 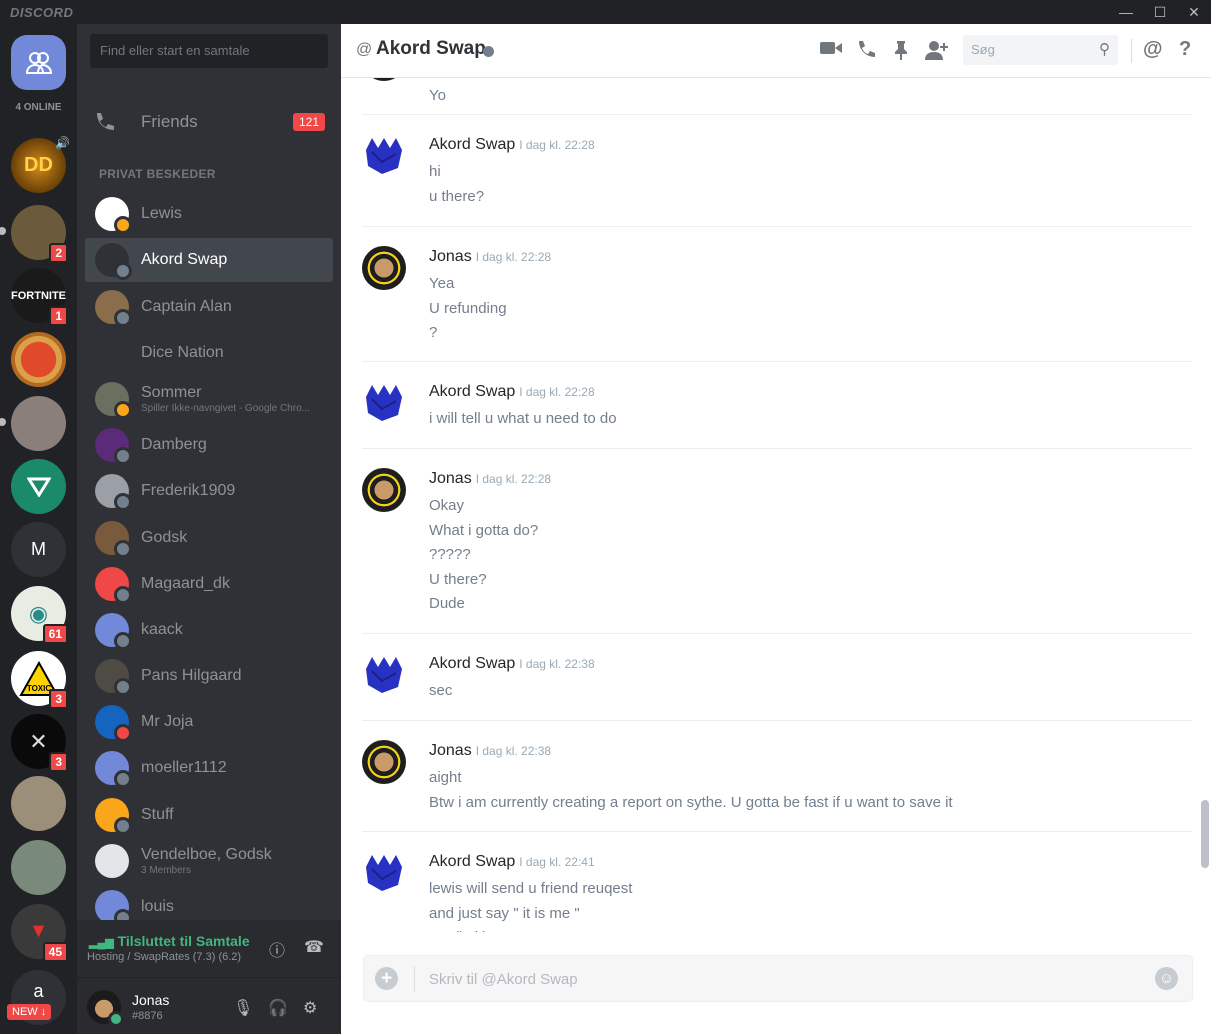 I want to click on mentions-icon: @, so click(x=1153, y=49).